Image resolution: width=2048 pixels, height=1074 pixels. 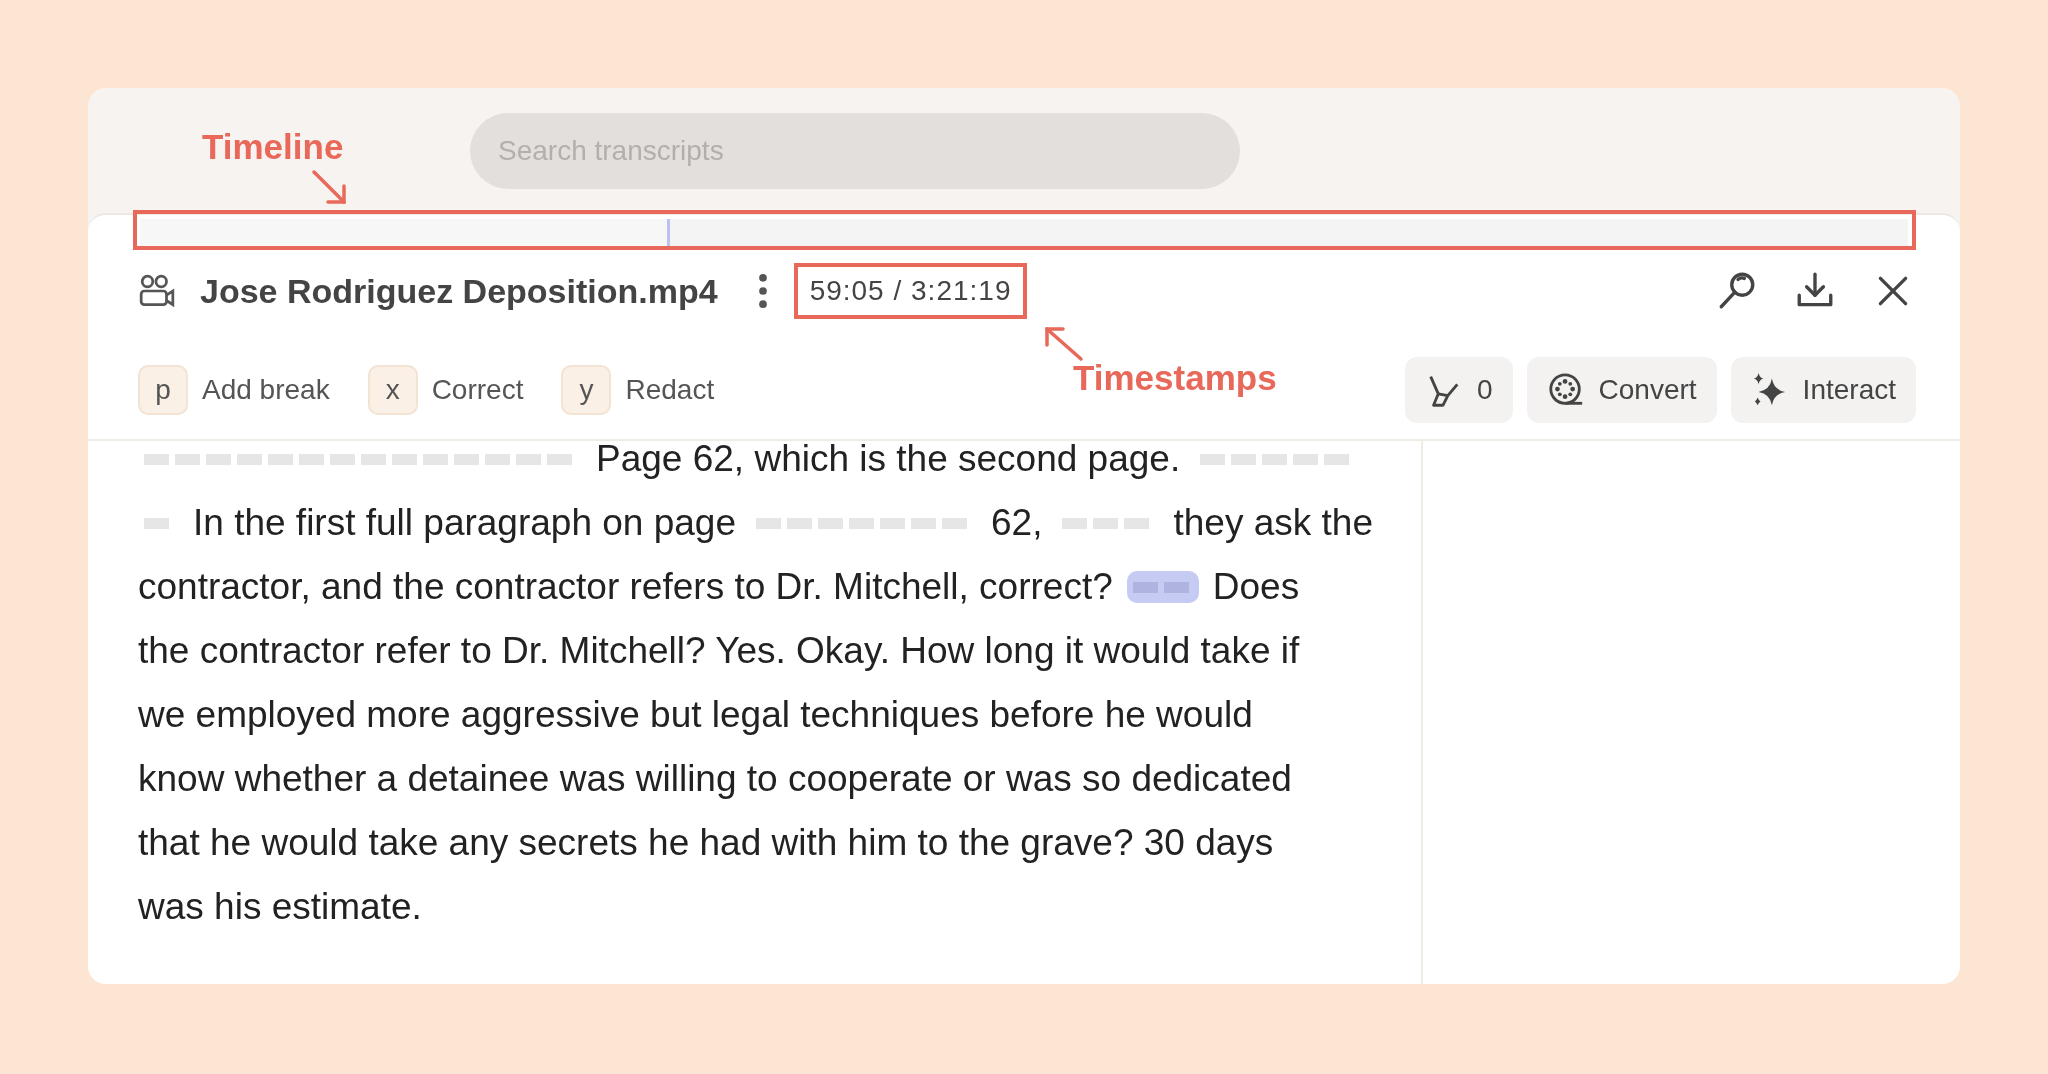 I want to click on shortcut-label: Redact, so click(x=670, y=390).